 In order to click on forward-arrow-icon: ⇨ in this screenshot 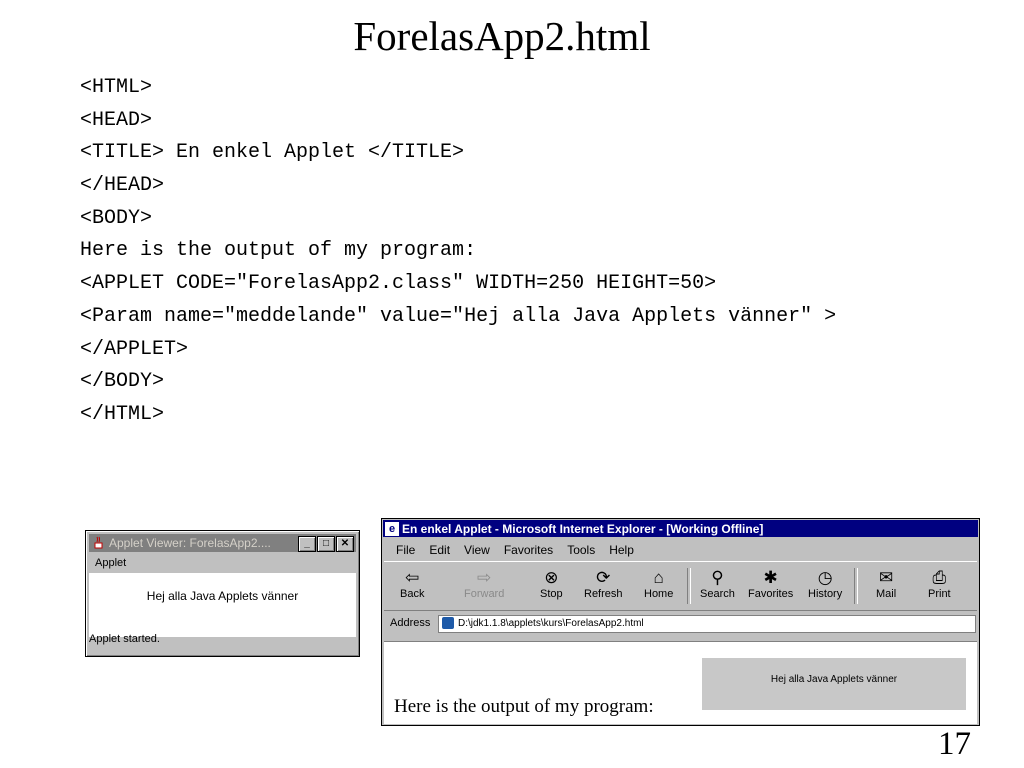, I will do `click(484, 577)`.